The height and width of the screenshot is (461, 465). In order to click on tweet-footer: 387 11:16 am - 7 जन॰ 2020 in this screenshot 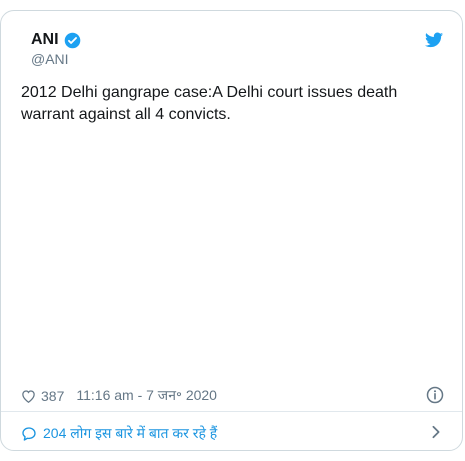, I will do `click(119, 395)`.